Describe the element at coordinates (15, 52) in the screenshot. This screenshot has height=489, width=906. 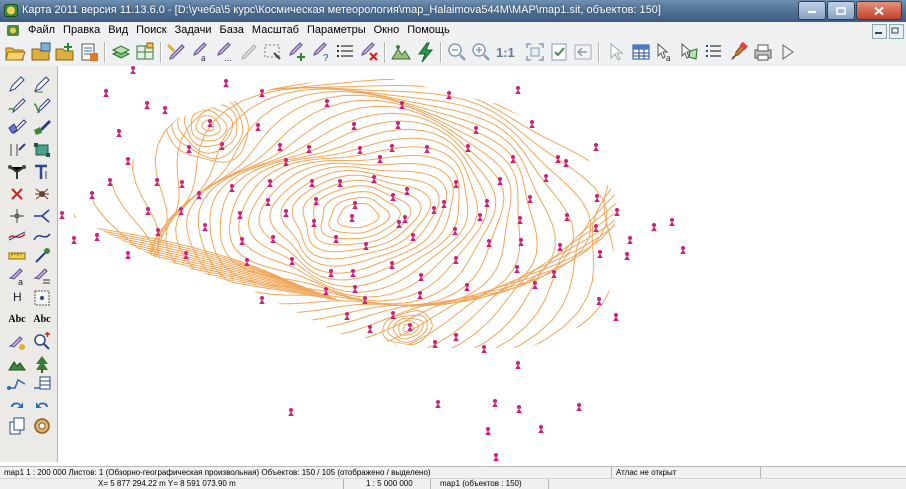
I see `open-map-icon` at that location.